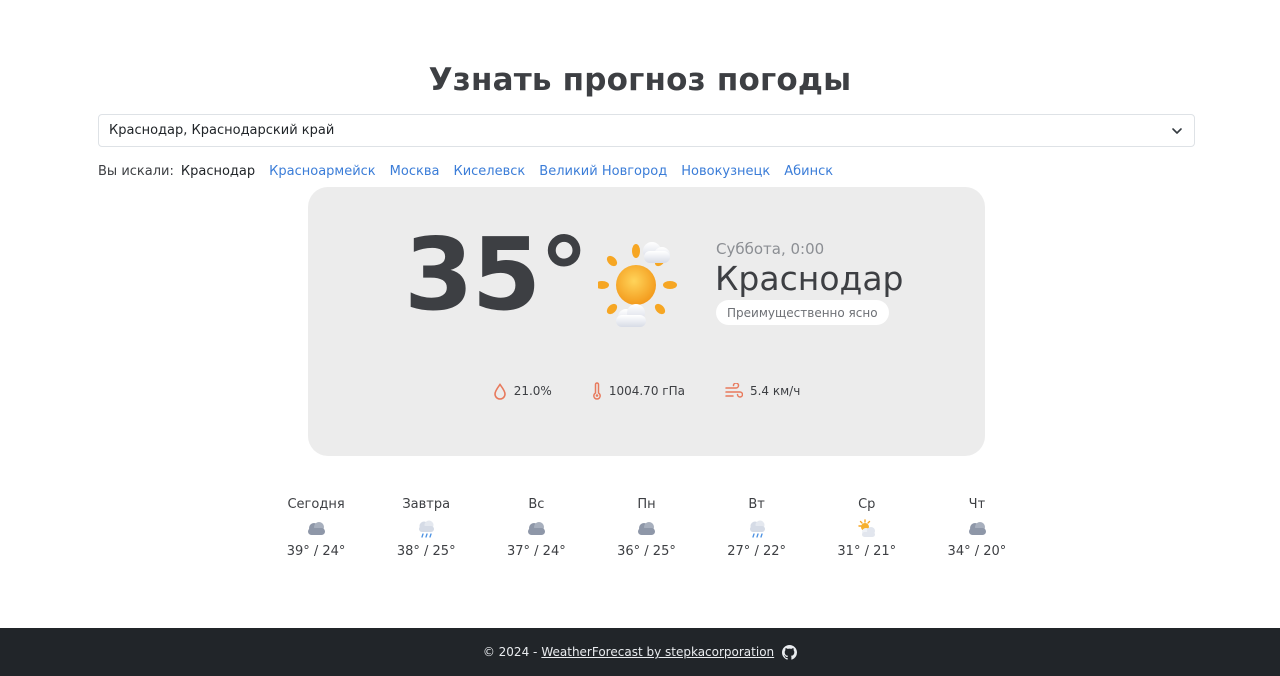 Image resolution: width=1280 pixels, height=676 pixels. I want to click on city-select: Краснодар, Краснодарский край, so click(646, 130).